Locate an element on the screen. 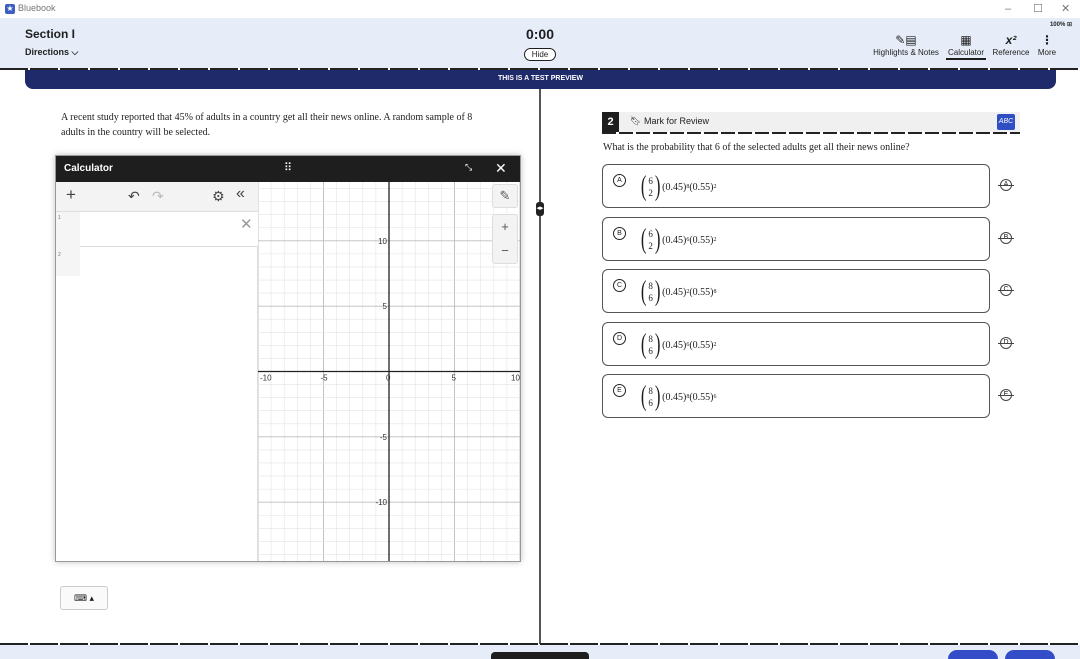 The image size is (1080, 659). directions-toggle: Directions ⌵ is located at coordinates (51, 52).